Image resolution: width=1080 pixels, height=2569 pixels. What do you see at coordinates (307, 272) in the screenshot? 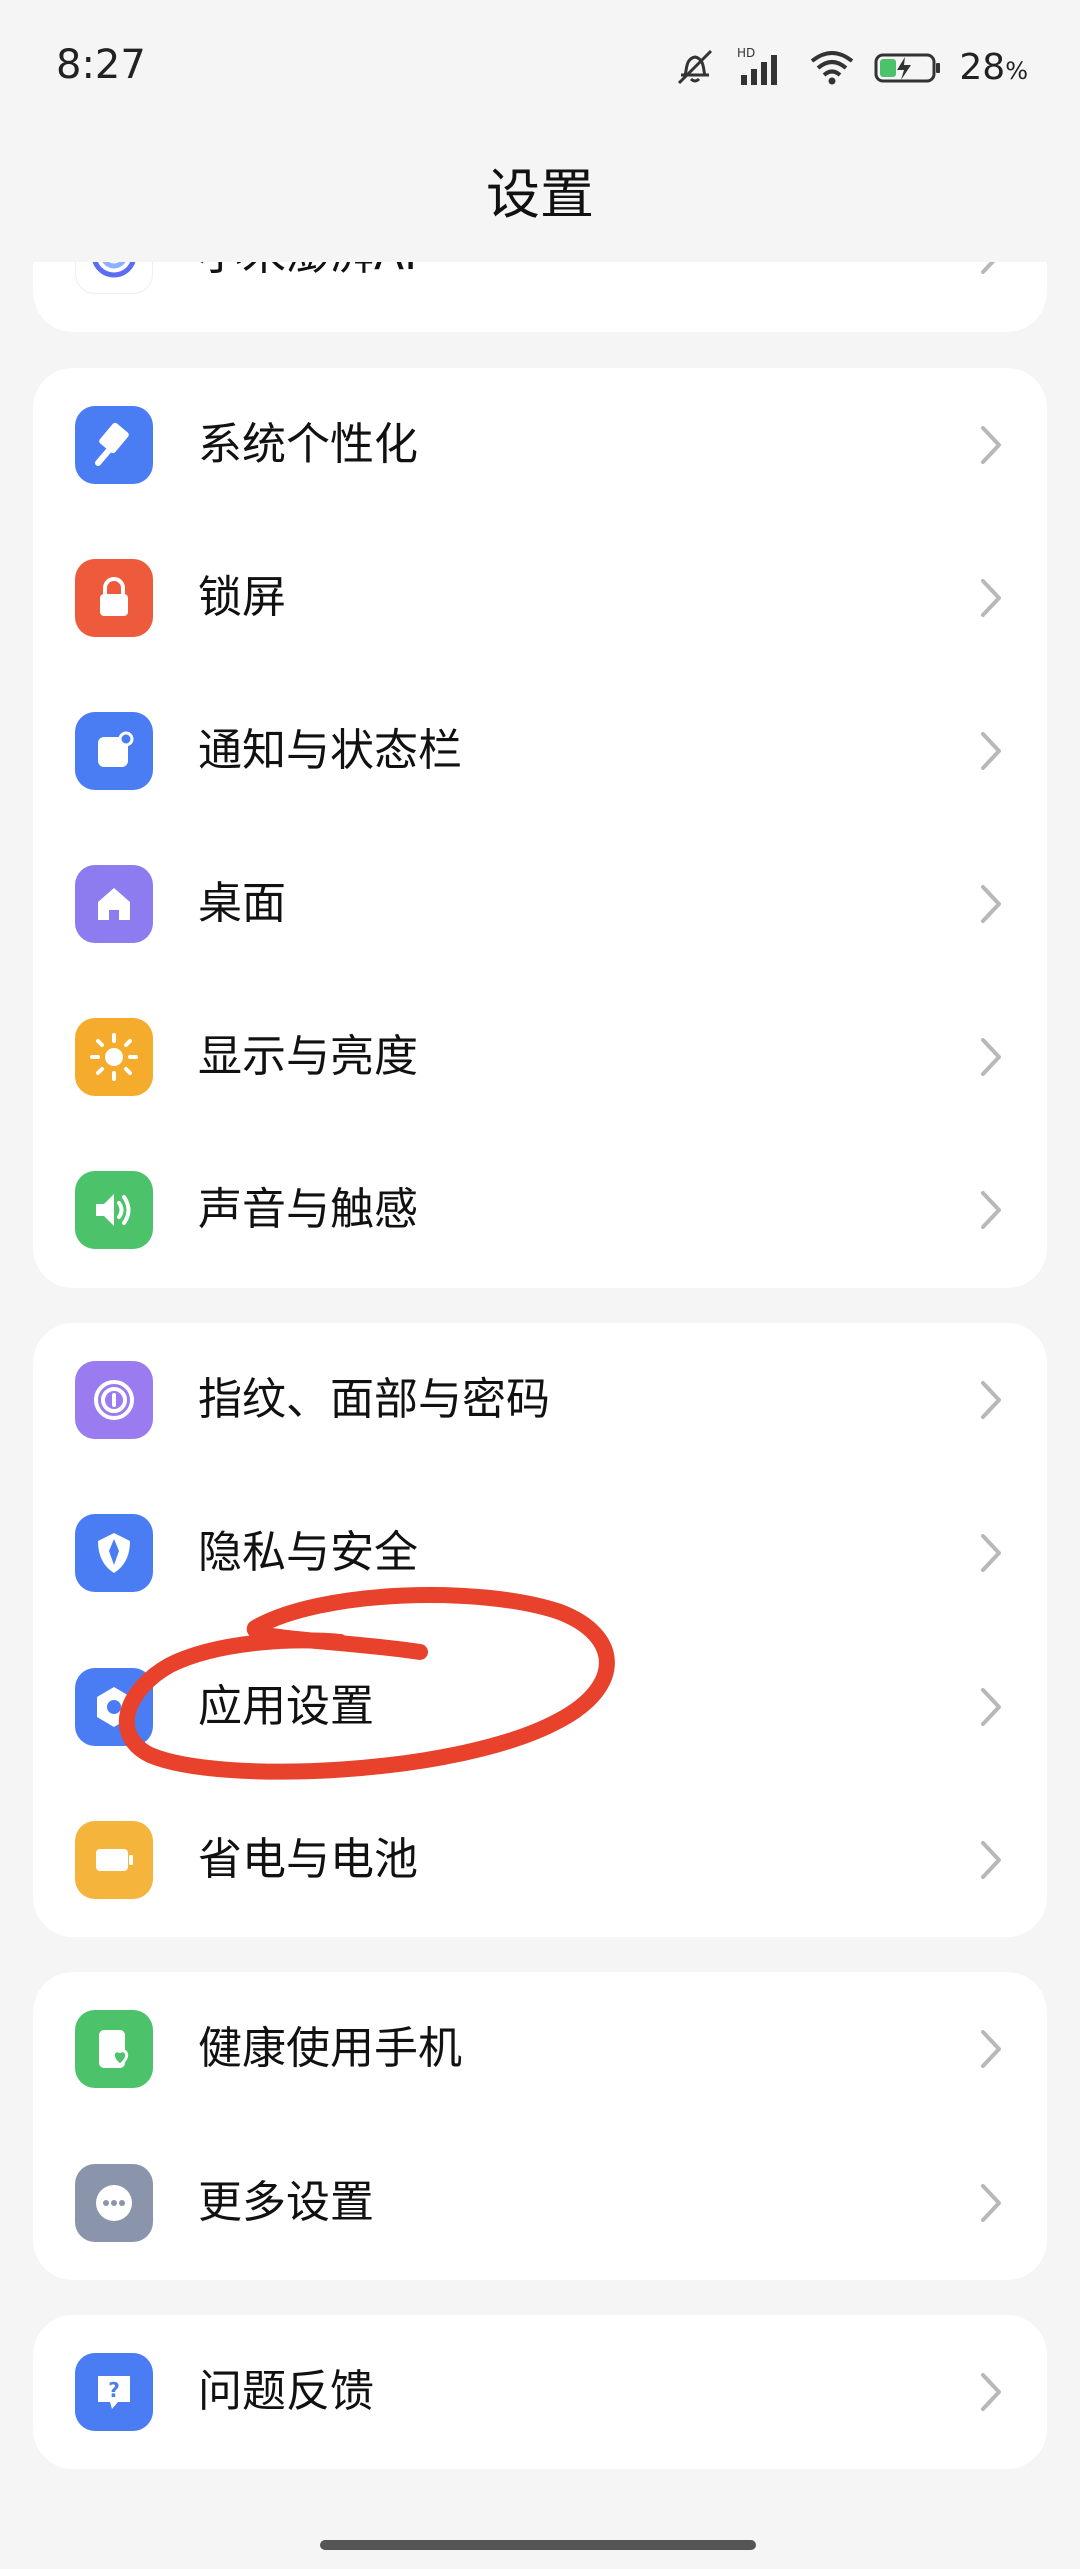
I see `settings-item-label: 小米澎湃AI` at bounding box center [307, 272].